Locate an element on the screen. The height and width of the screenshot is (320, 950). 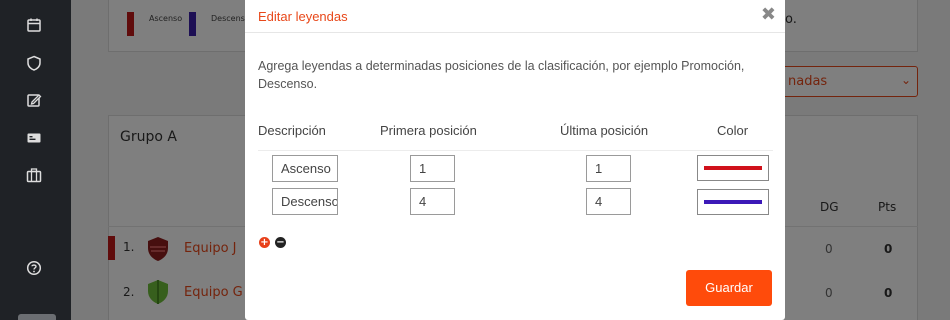
close-icon: ✖ is located at coordinates (768, 14).